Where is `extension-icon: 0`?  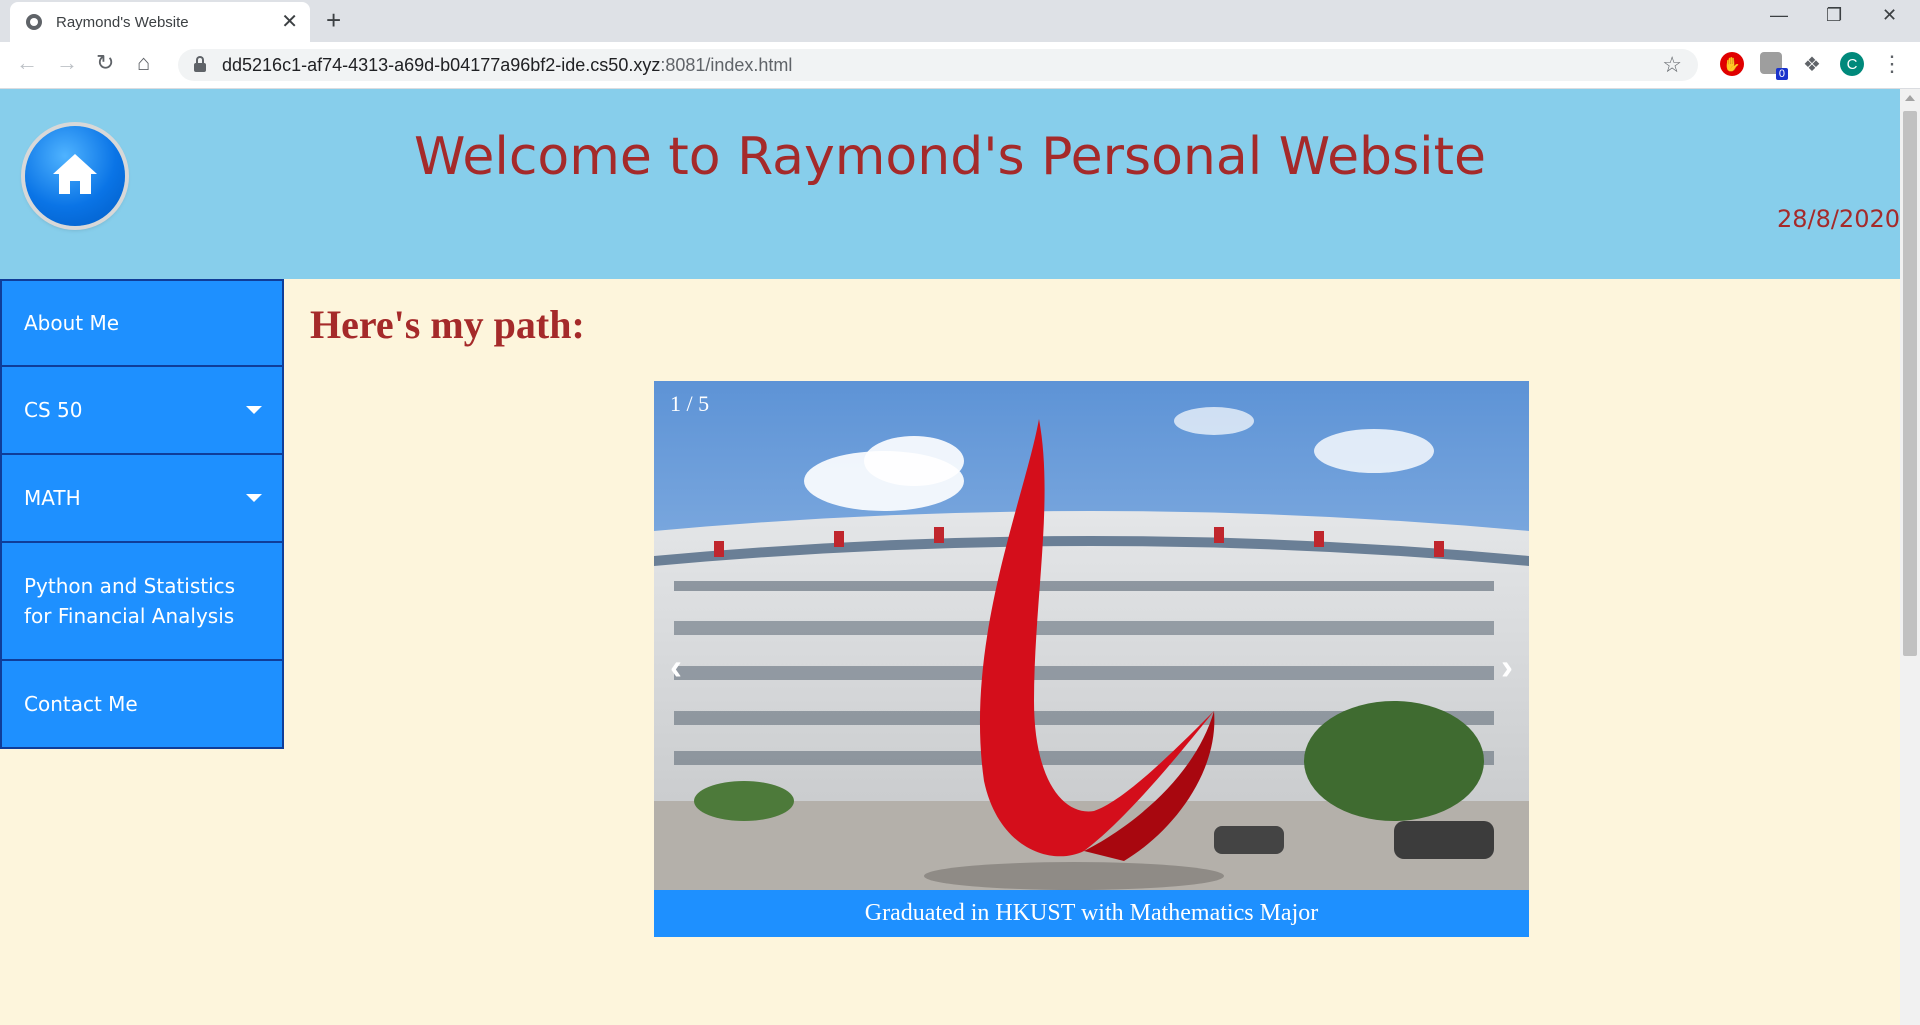 extension-icon: 0 is located at coordinates (1774, 66).